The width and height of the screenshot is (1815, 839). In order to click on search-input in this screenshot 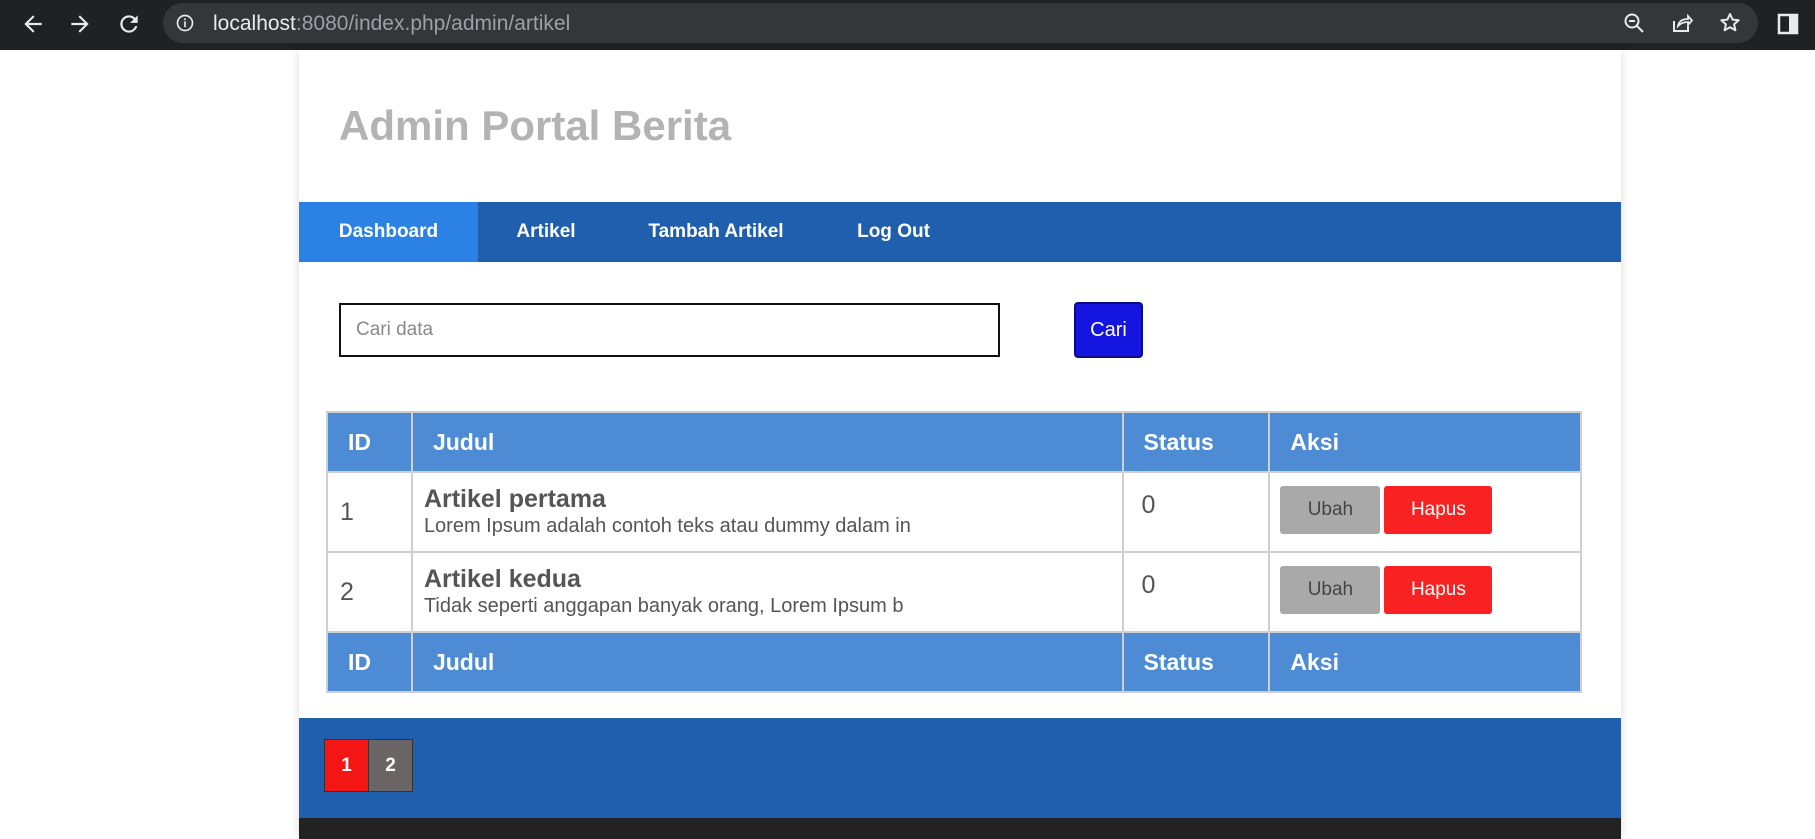, I will do `click(669, 330)`.